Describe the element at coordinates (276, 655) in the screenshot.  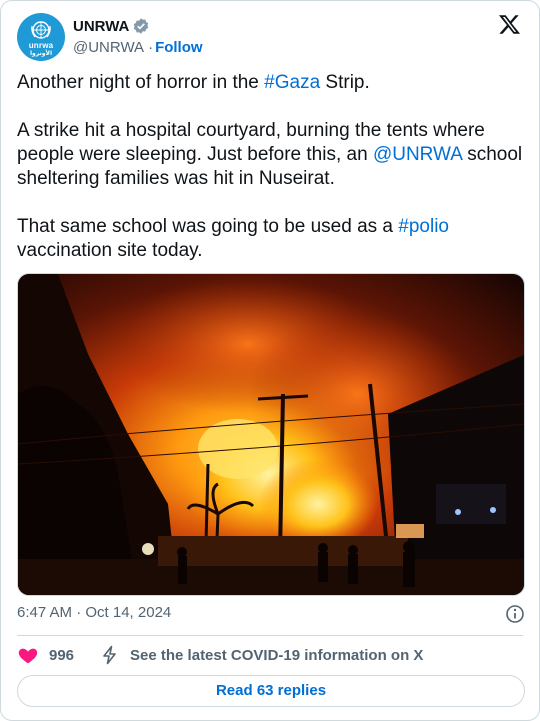
I see `covid-info-link: See the latest COVID-19 information on X` at that location.